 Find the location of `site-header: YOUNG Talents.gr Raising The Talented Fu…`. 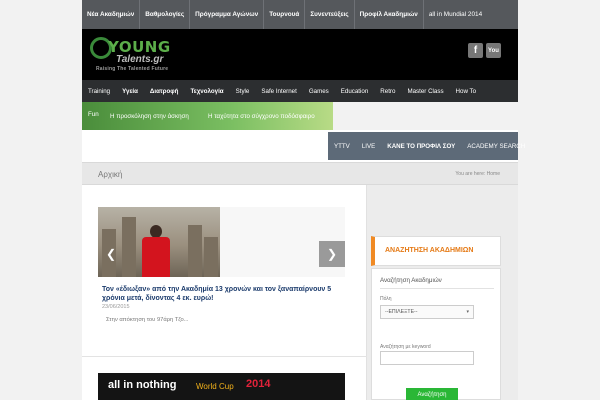

site-header: YOUNG Talents.gr Raising The Talented Fu… is located at coordinates (300, 54).